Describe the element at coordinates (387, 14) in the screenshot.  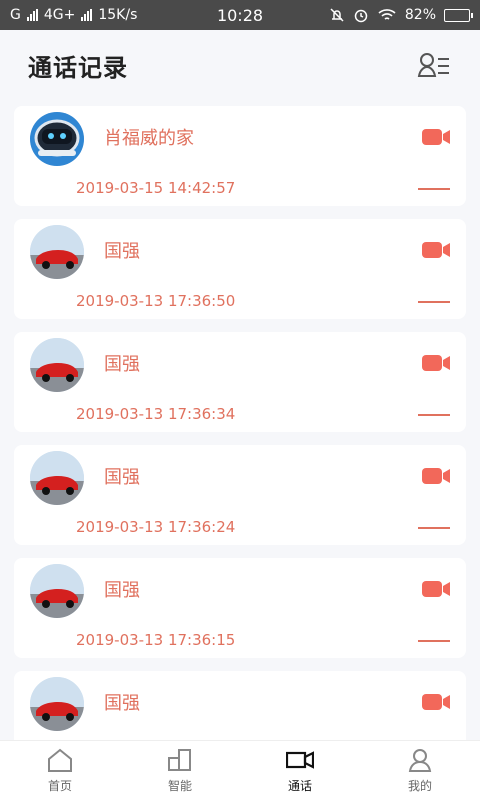
I see `wifi-icon` at that location.